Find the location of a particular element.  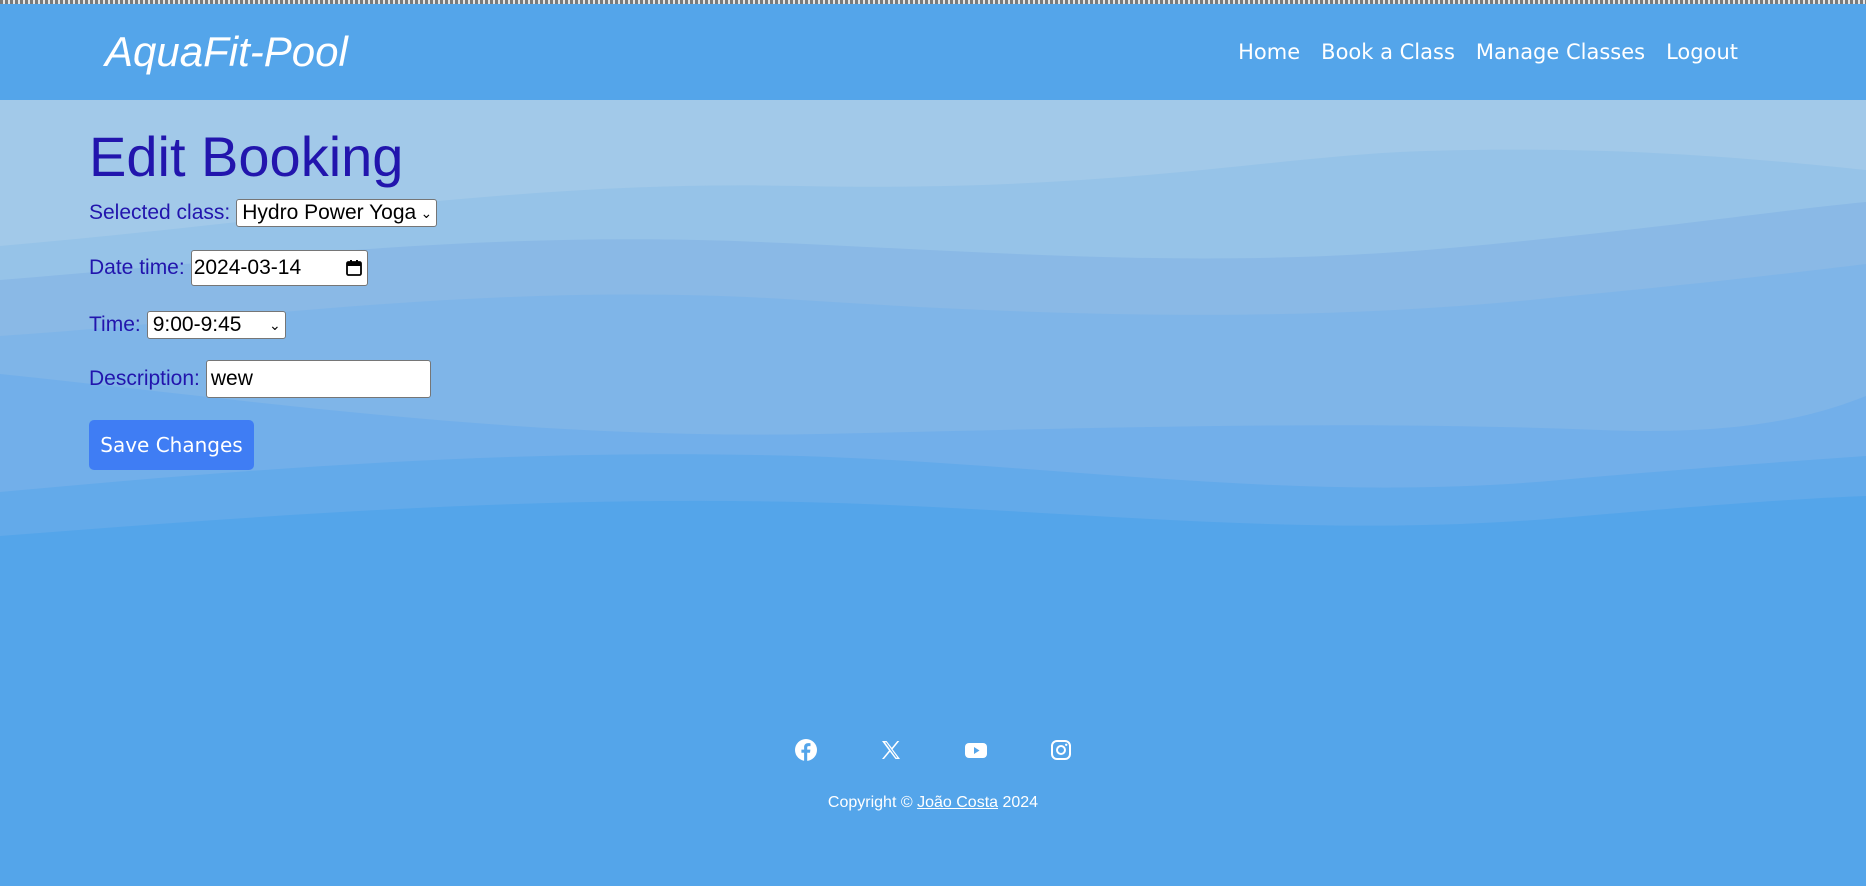

class-row: Selected class: Hydro Power Yoga ⌄ is located at coordinates (263, 213).